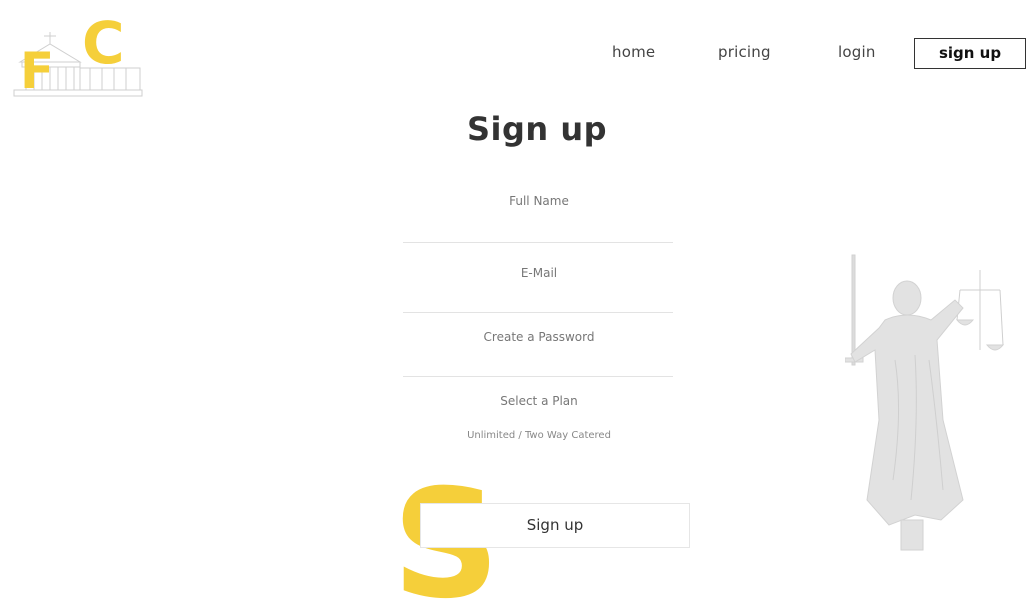 The height and width of the screenshot is (600, 1028). What do you see at coordinates (539, 337) in the screenshot?
I see `password-field: Create a Password` at bounding box center [539, 337].